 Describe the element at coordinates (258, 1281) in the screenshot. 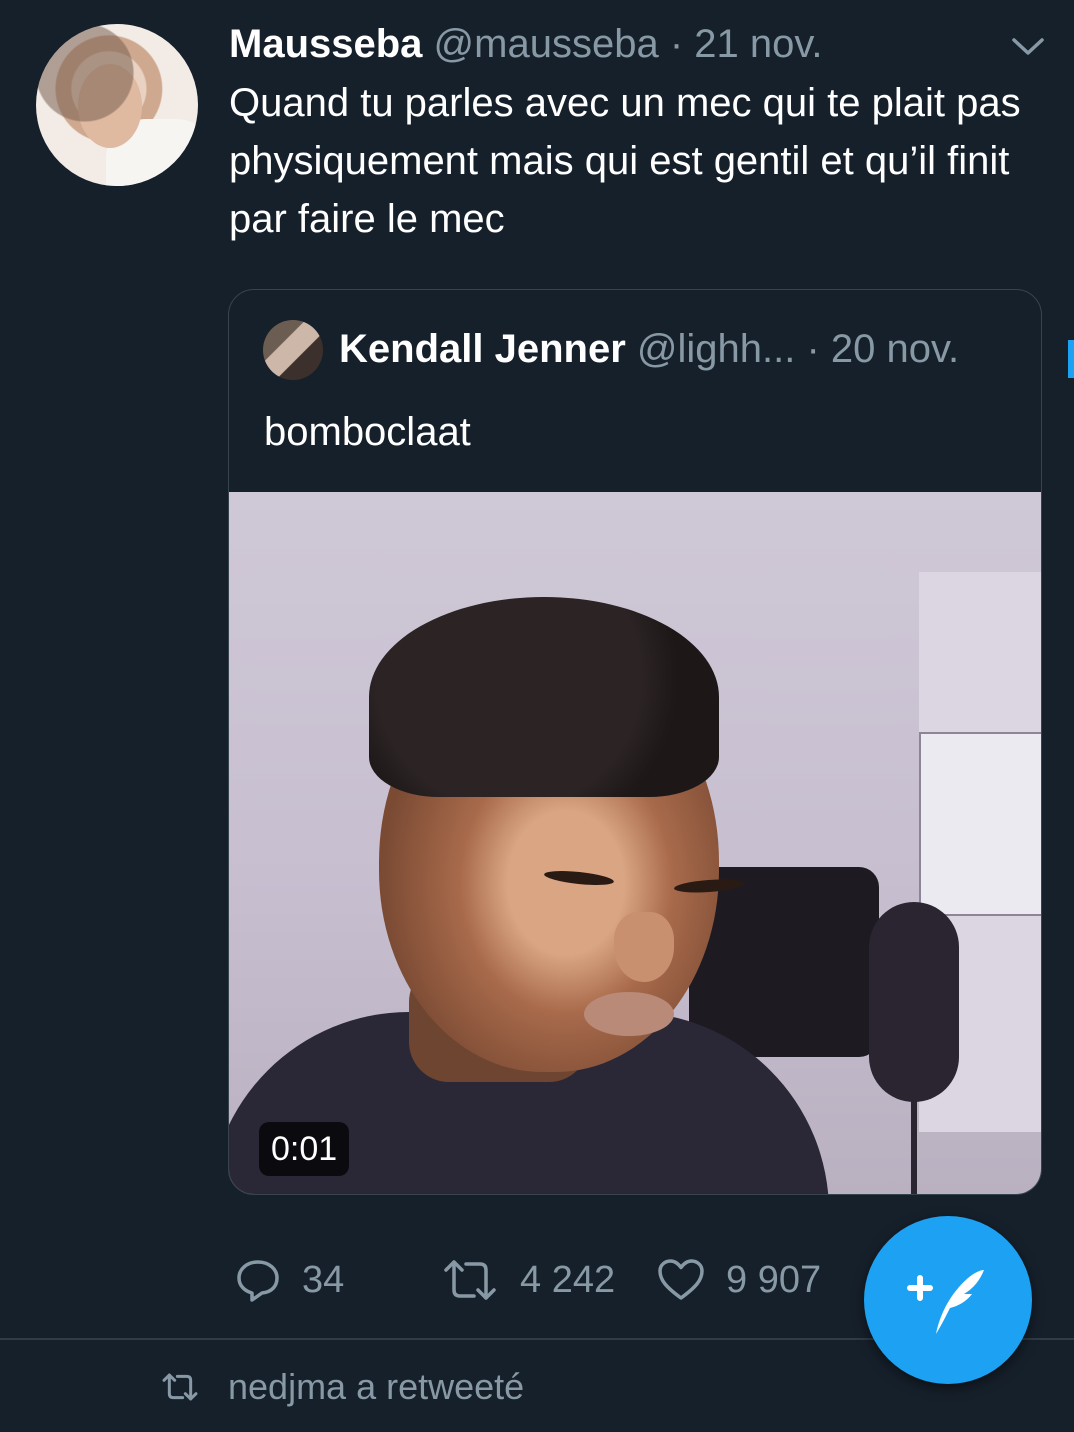

I see `reply-icon` at that location.